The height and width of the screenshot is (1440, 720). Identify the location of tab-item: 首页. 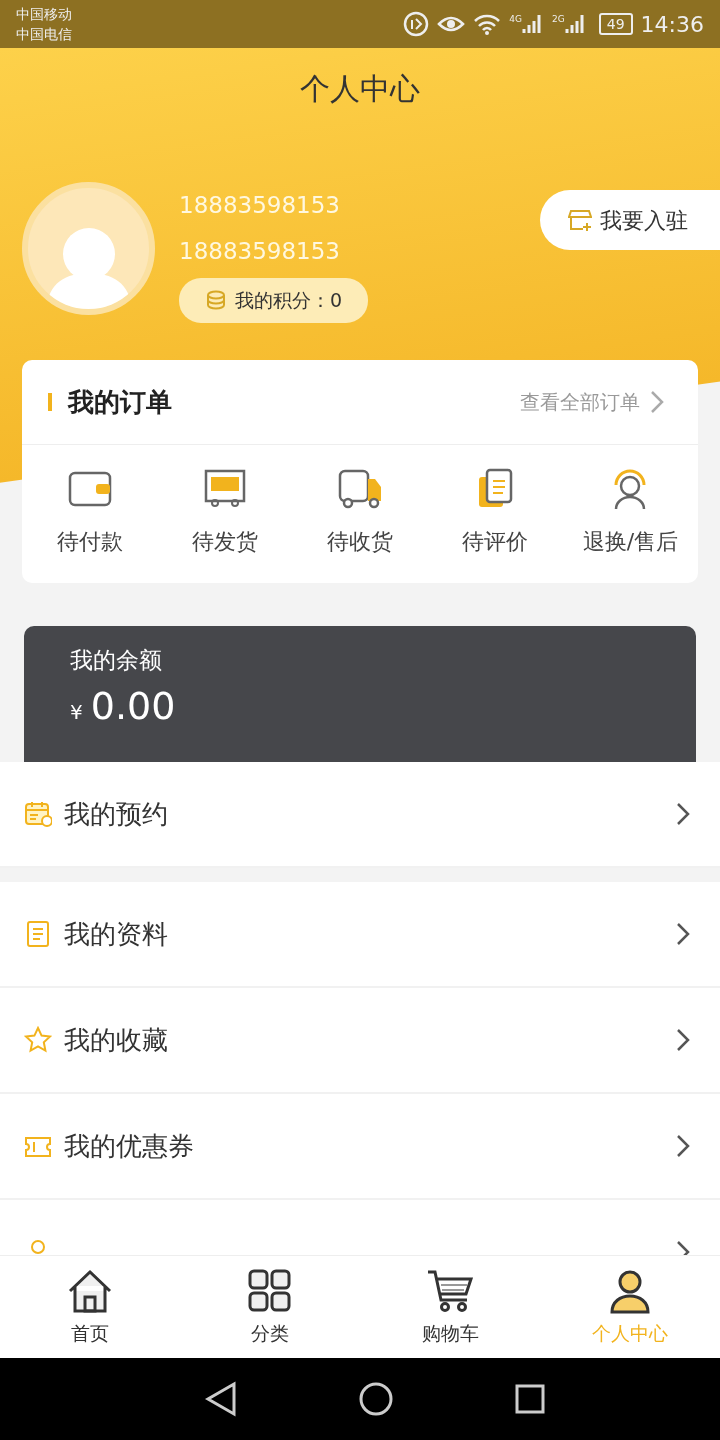
(90, 1307).